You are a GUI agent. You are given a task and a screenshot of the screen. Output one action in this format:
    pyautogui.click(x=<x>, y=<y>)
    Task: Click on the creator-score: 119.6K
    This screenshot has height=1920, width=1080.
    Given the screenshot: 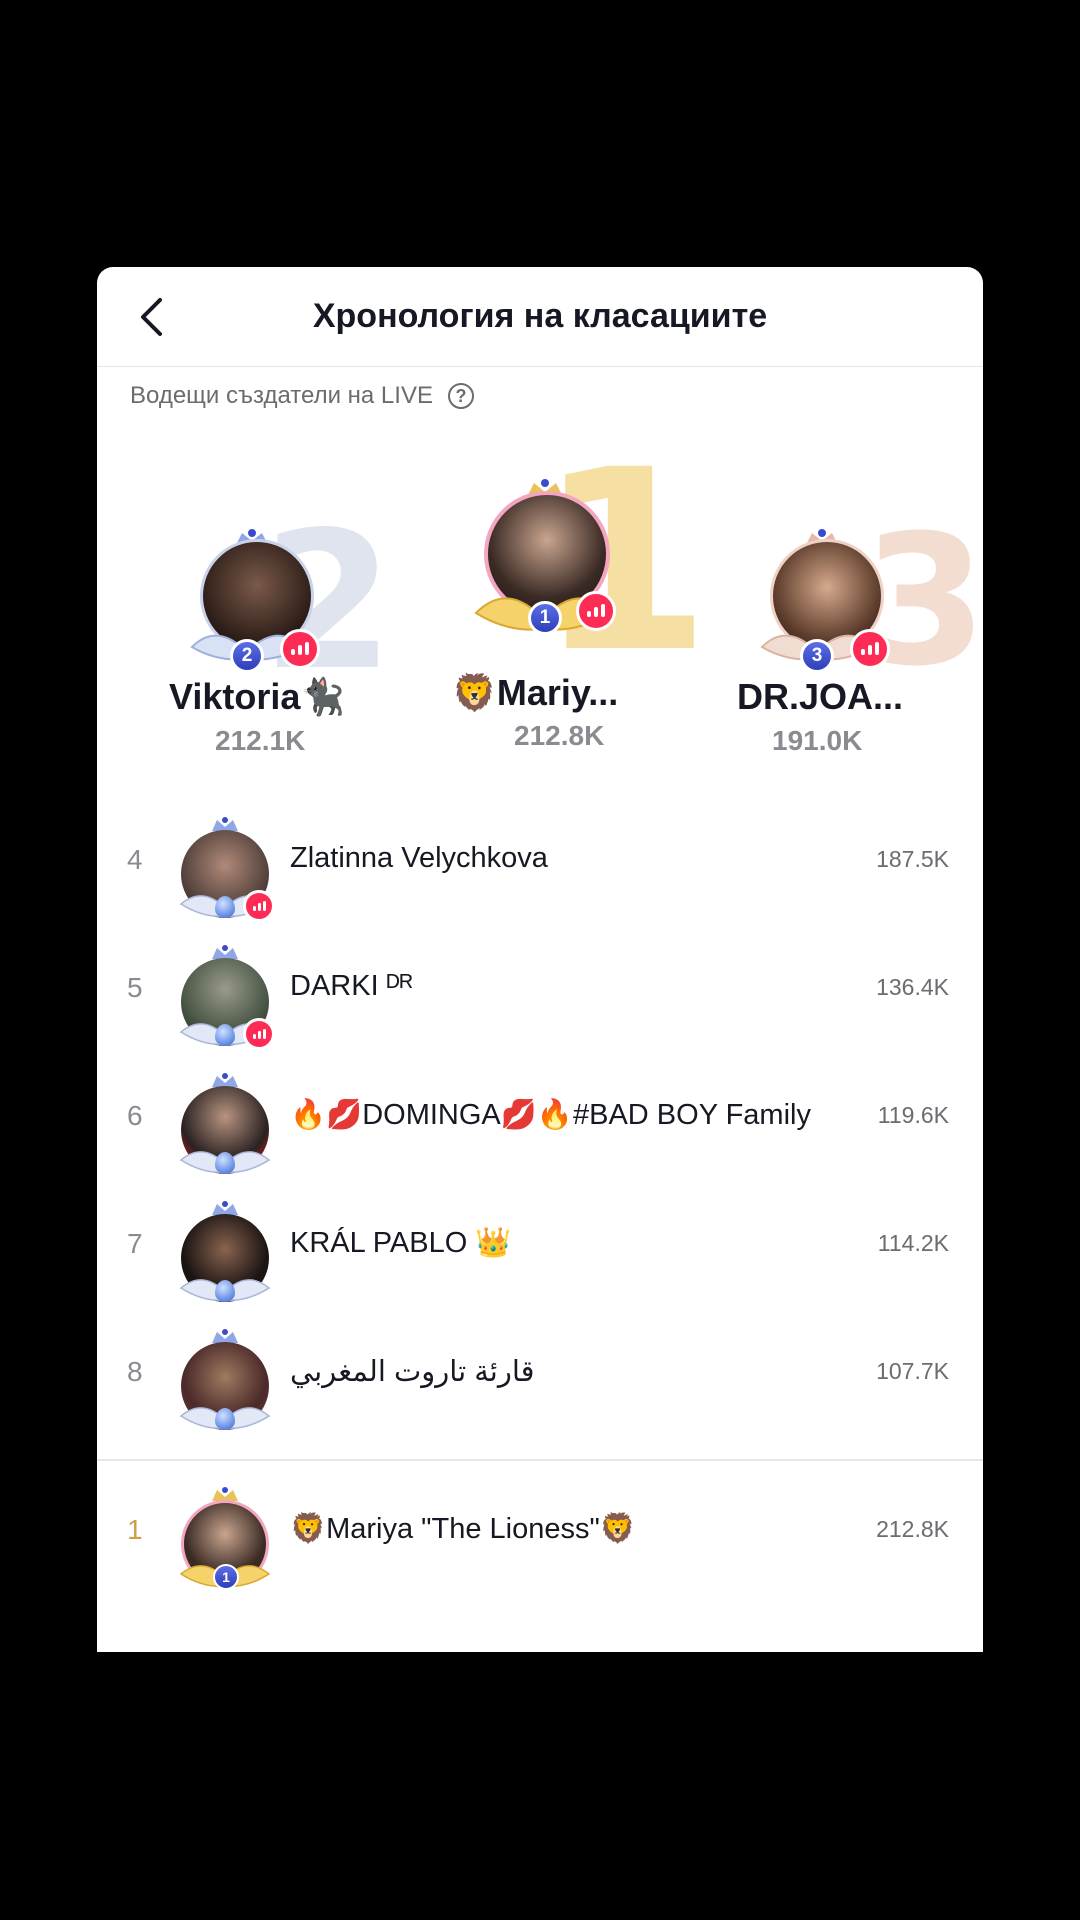 What is the action you would take?
    pyautogui.click(x=913, y=1115)
    